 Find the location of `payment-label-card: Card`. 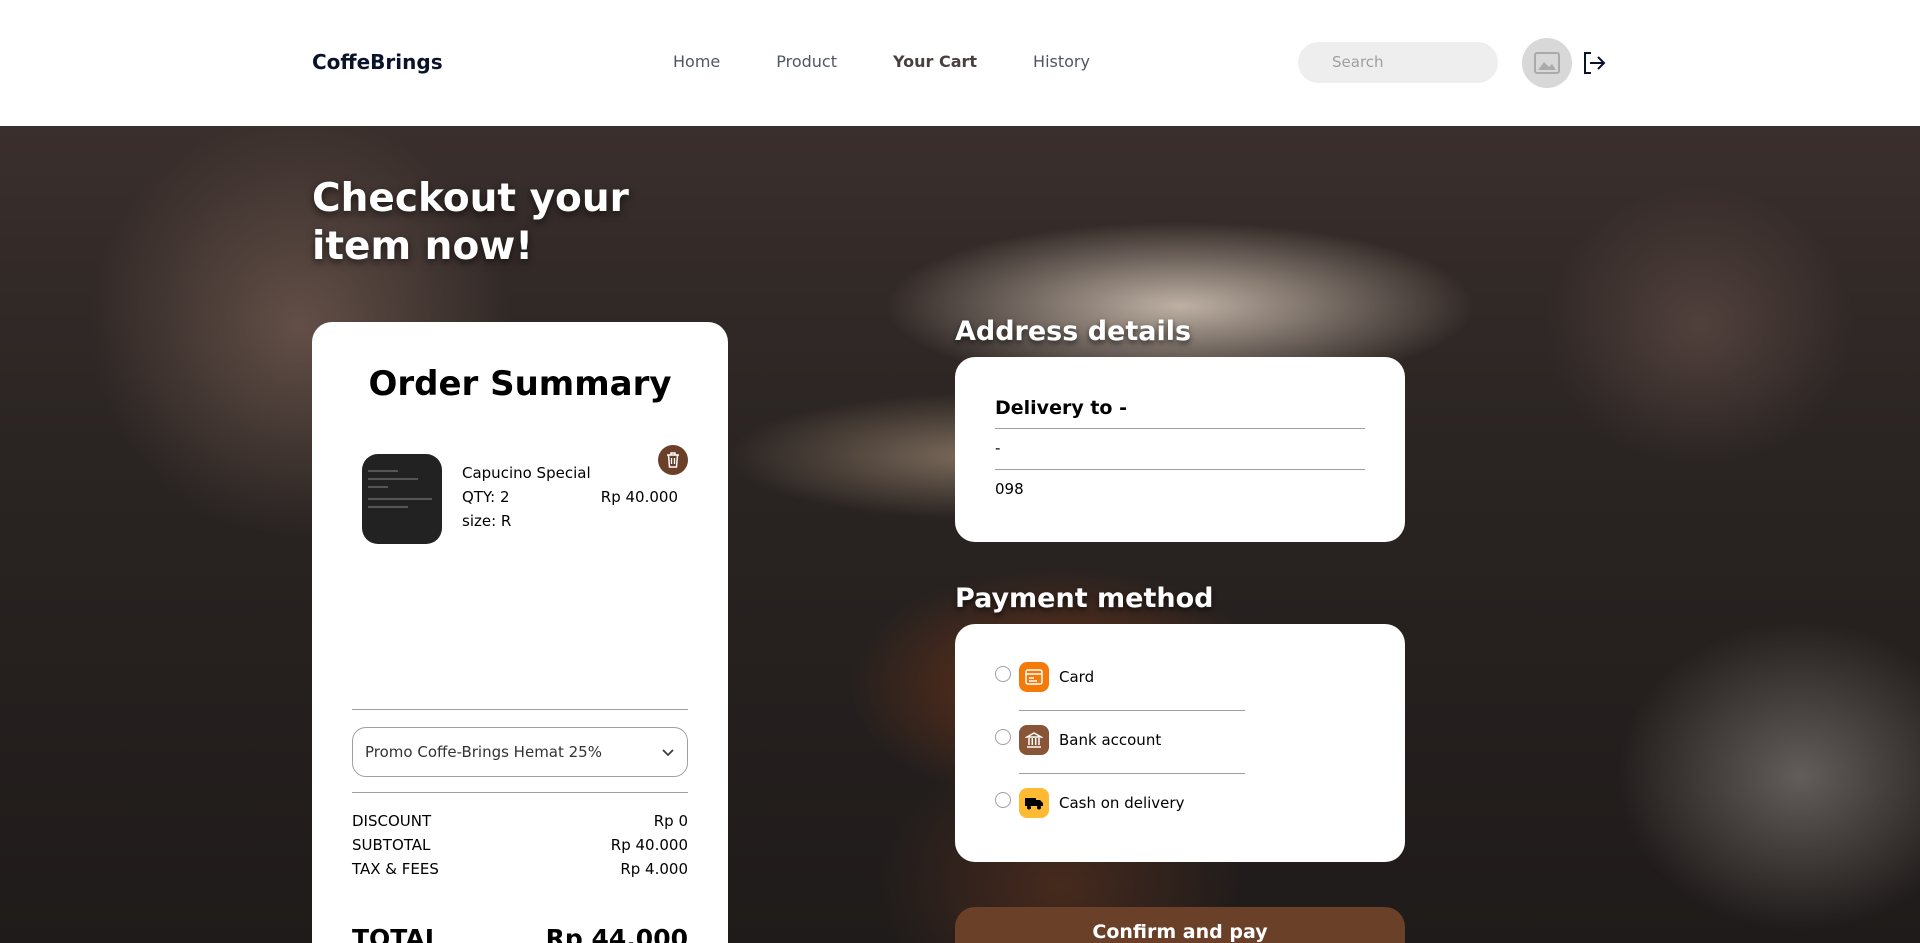

payment-label-card: Card is located at coordinates (1077, 677).